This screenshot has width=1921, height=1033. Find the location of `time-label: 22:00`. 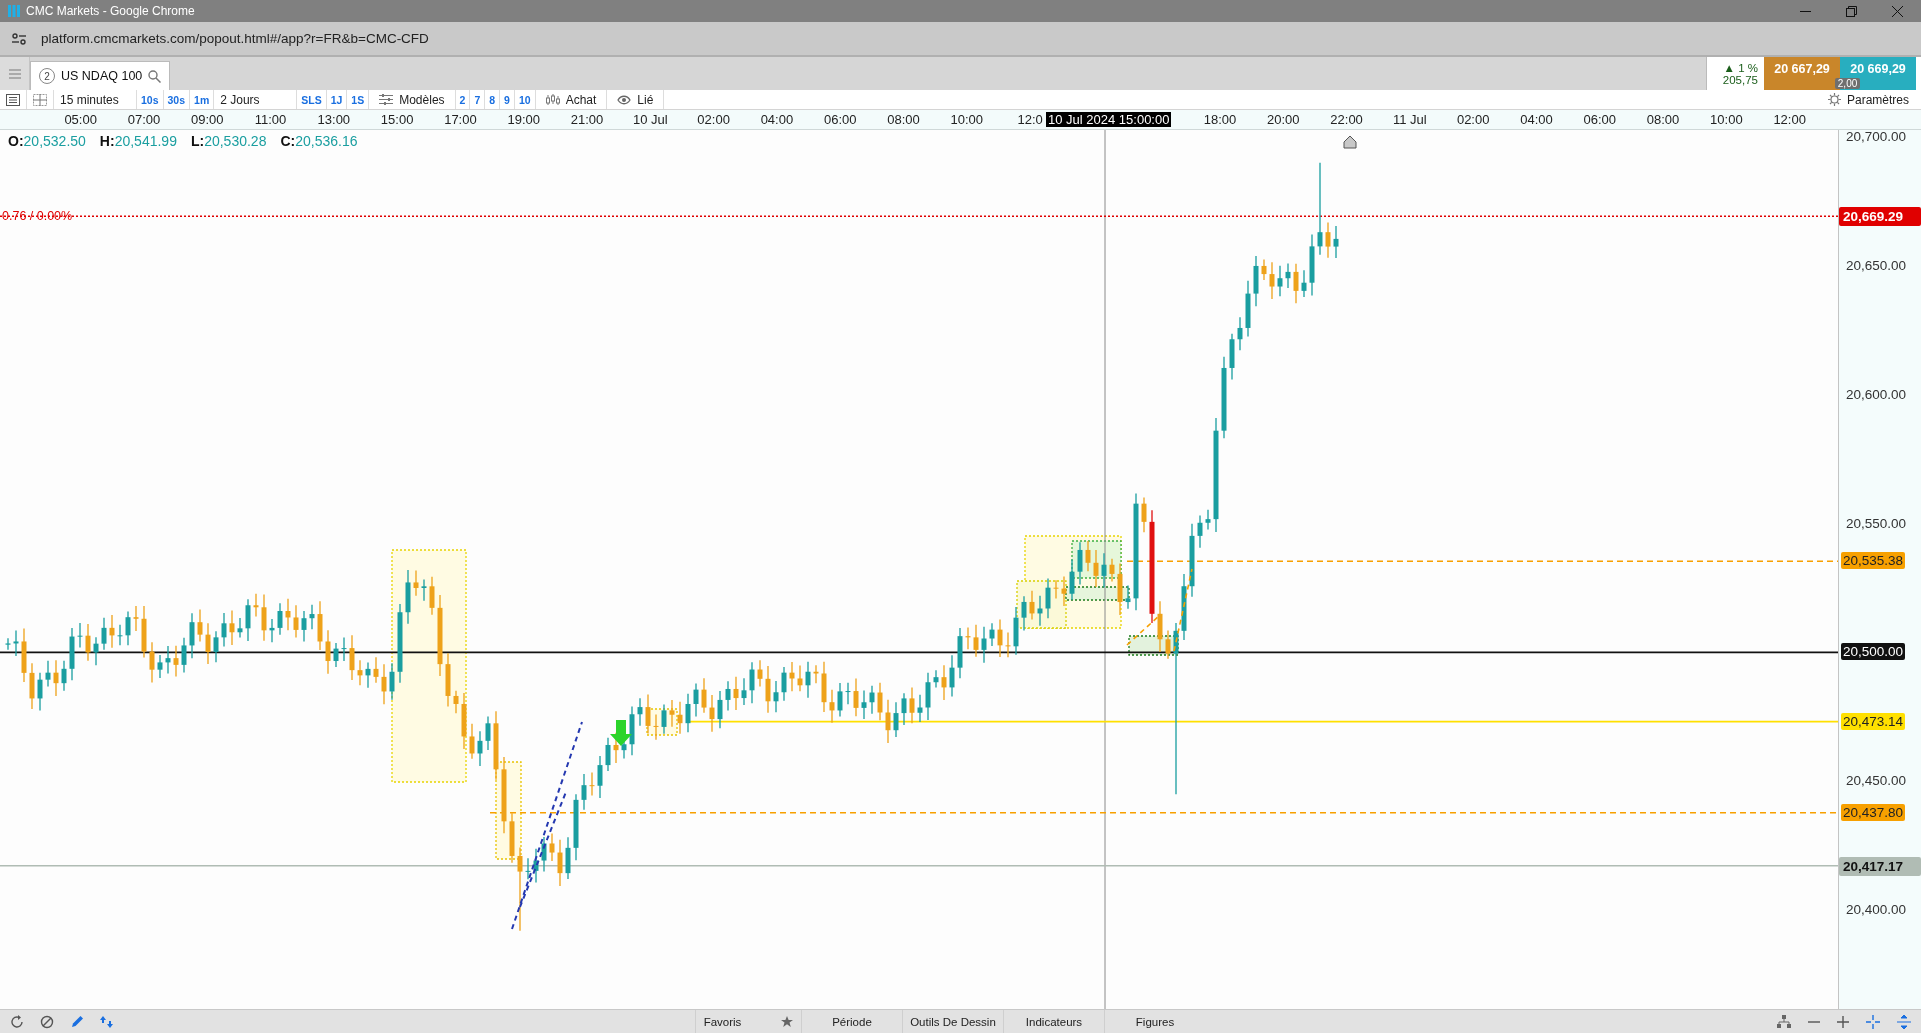

time-label: 22:00 is located at coordinates (1346, 119).